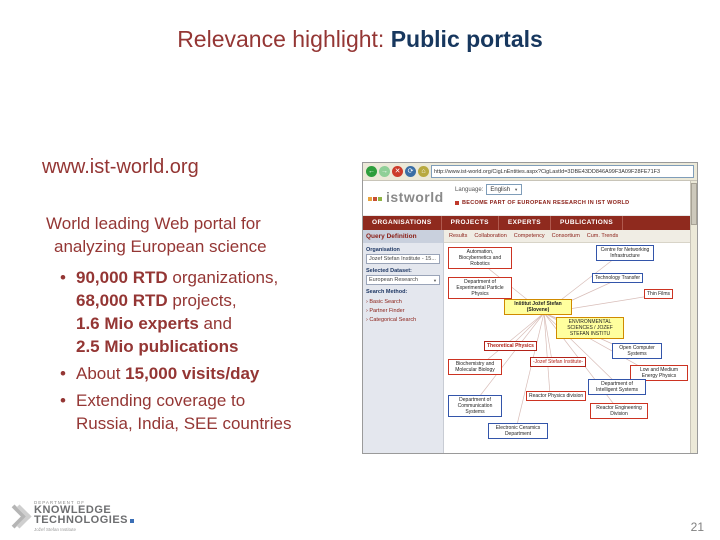 This screenshot has width=720, height=540. What do you see at coordinates (480, 258) in the screenshot?
I see `graph-node: Automation, Biocybernetics and Robotics` at bounding box center [480, 258].